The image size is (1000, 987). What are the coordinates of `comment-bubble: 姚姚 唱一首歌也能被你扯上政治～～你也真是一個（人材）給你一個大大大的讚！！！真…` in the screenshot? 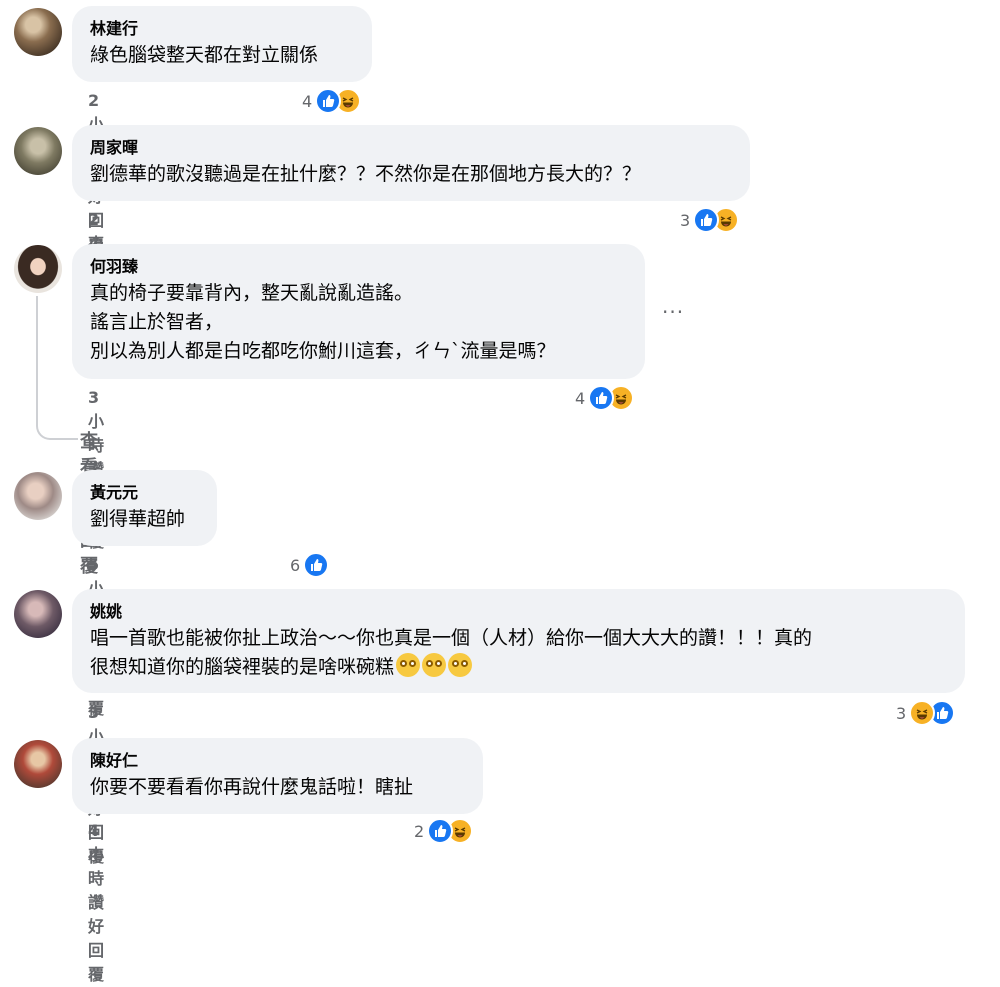 It's located at (518, 641).